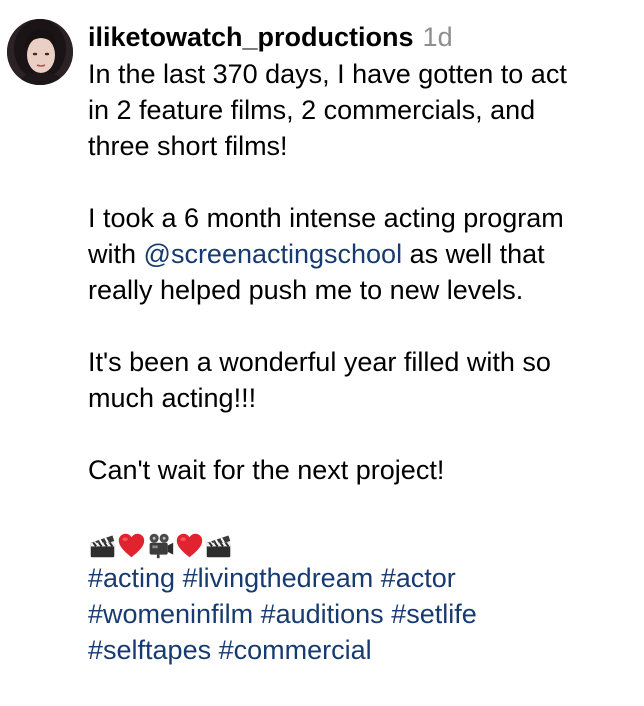  What do you see at coordinates (251, 37) in the screenshot?
I see `username-link: iliketowatch_productions` at bounding box center [251, 37].